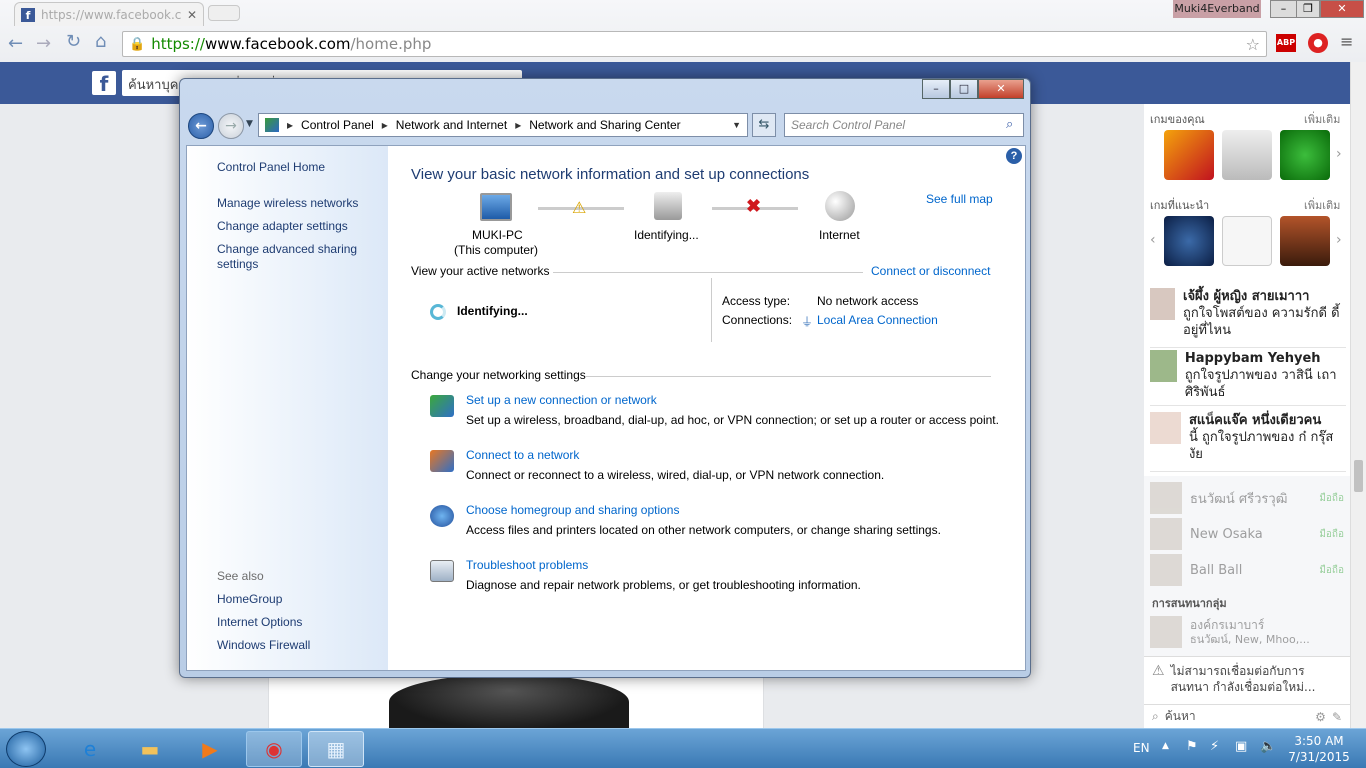 The width and height of the screenshot is (1366, 768). What do you see at coordinates (498, 375) in the screenshot?
I see `change-settings-title: Change your networking settings` at bounding box center [498, 375].